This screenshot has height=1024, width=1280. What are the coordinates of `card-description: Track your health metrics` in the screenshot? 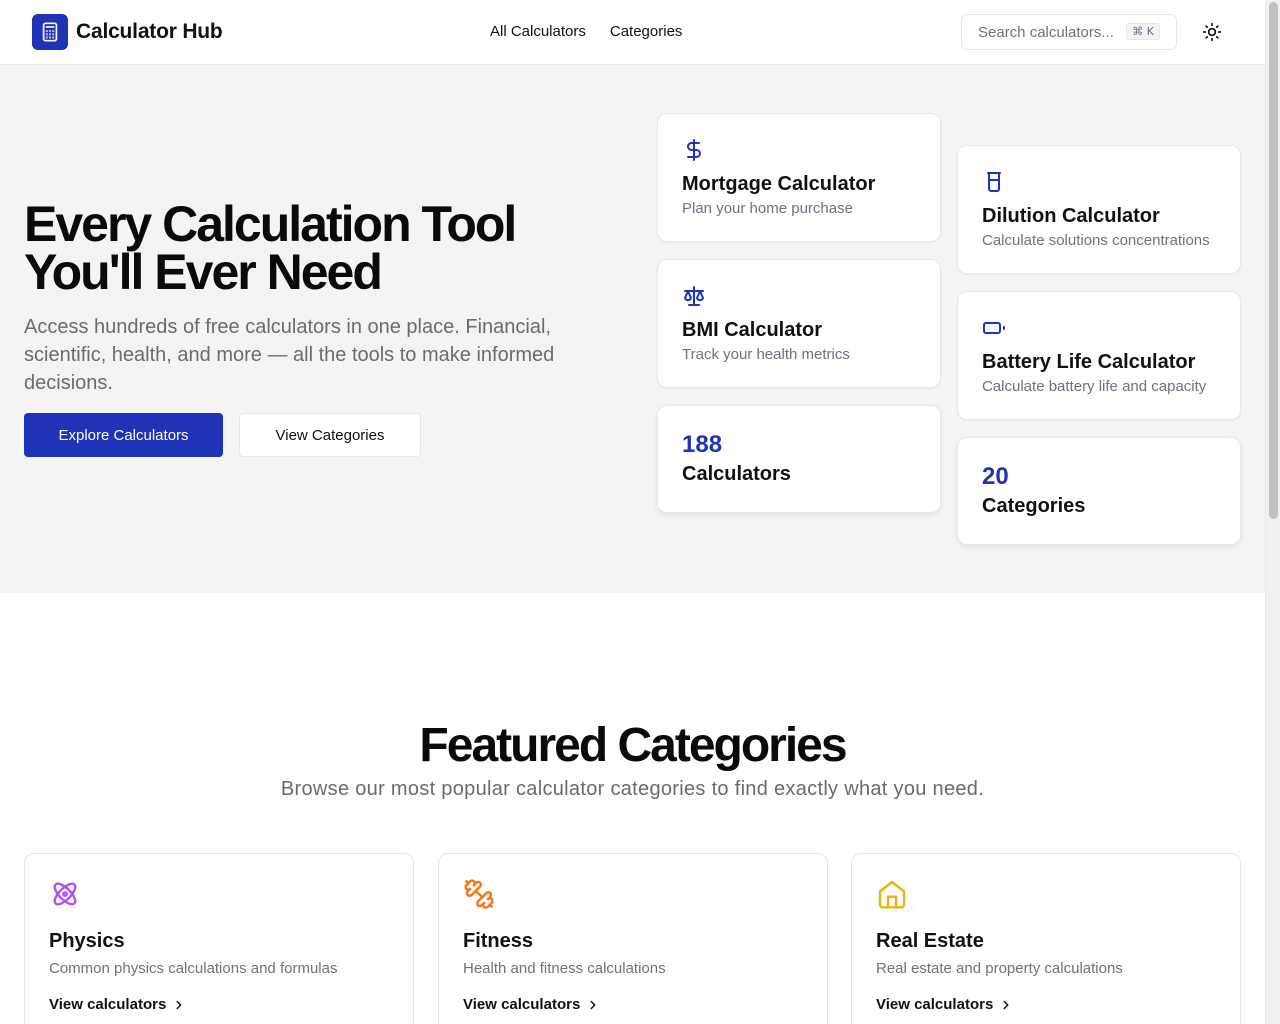 It's located at (766, 354).